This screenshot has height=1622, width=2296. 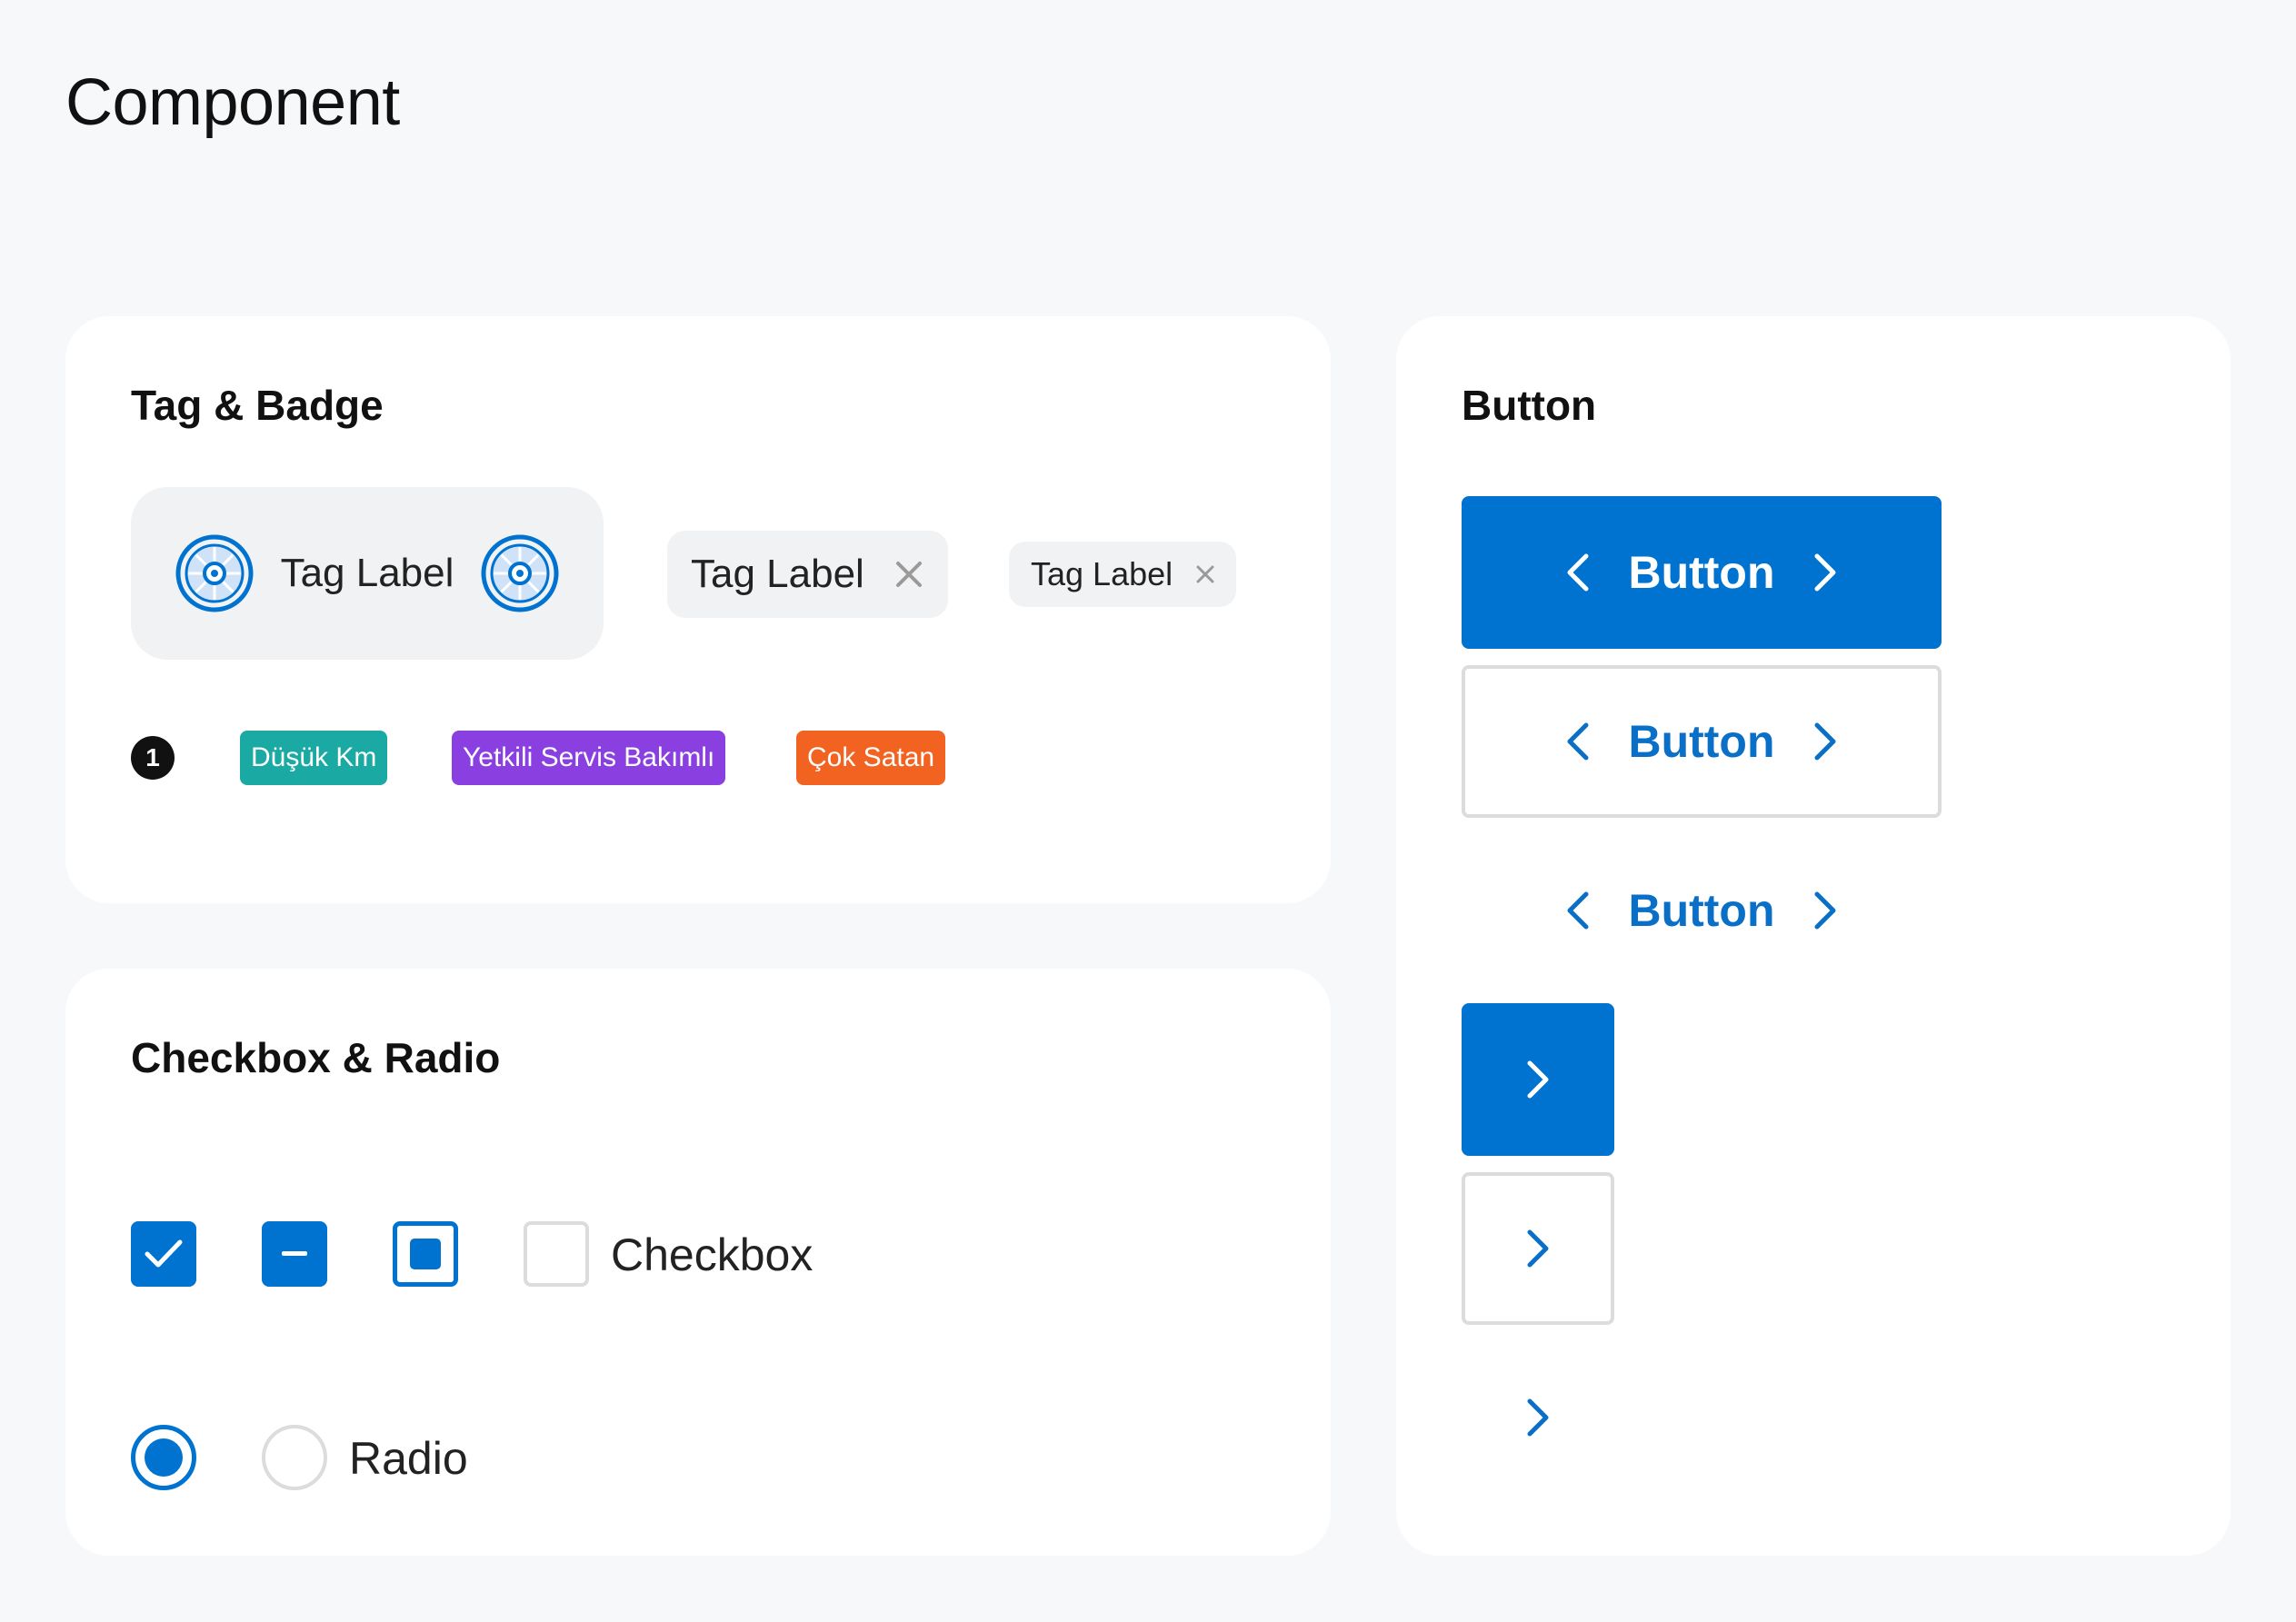 I want to click on primary-button: Button, so click(x=1702, y=572).